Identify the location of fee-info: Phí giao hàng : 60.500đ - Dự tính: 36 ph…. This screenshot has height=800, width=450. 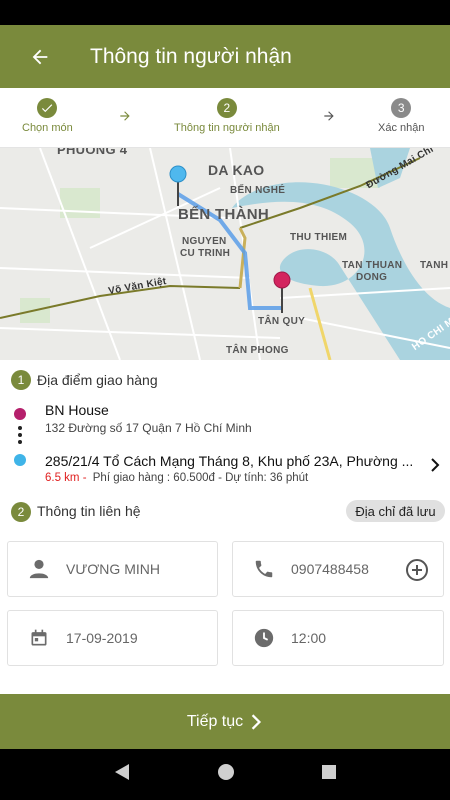
(200, 478).